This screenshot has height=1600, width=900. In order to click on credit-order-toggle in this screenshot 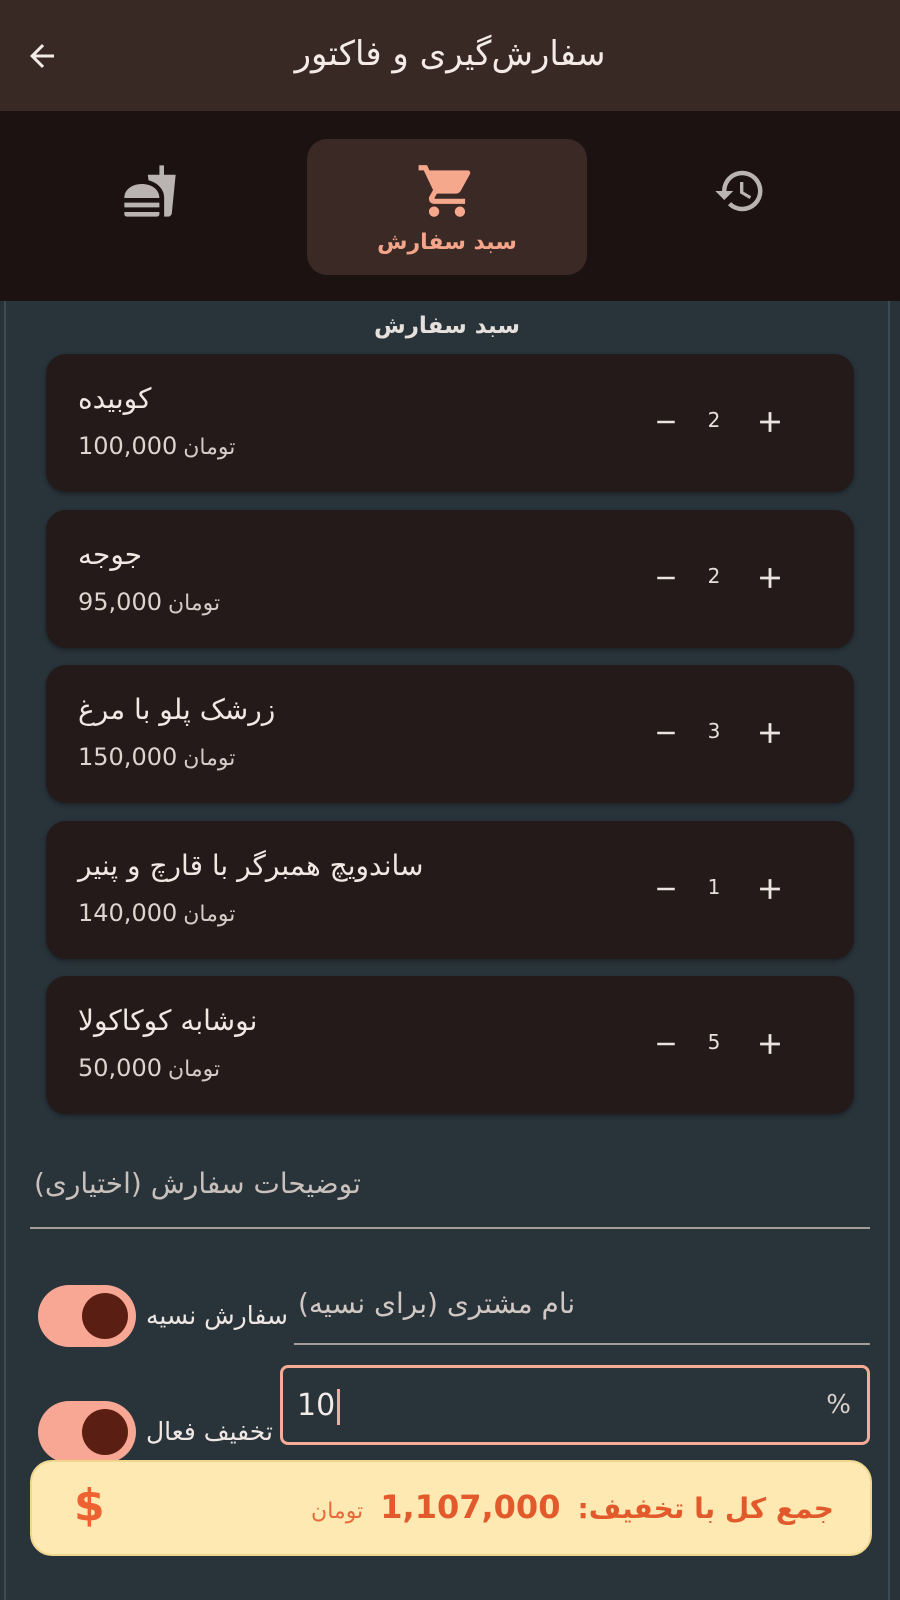, I will do `click(87, 1316)`.